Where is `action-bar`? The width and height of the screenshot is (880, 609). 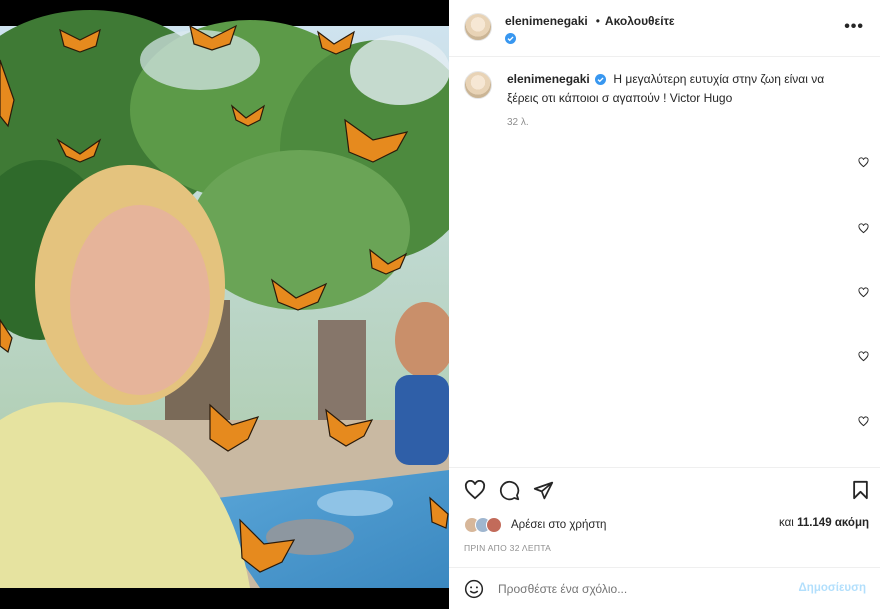 action-bar is located at coordinates (666, 492).